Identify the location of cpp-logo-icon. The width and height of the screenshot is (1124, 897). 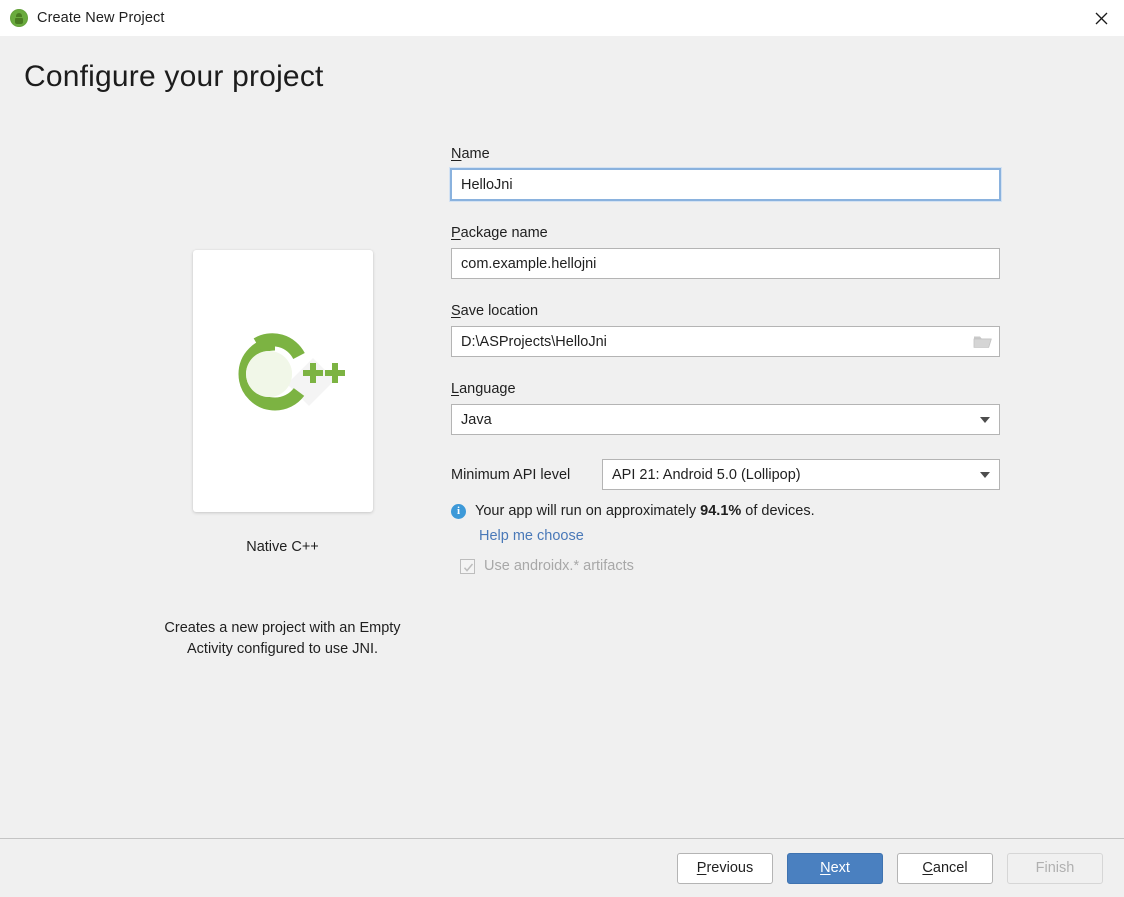
(283, 374).